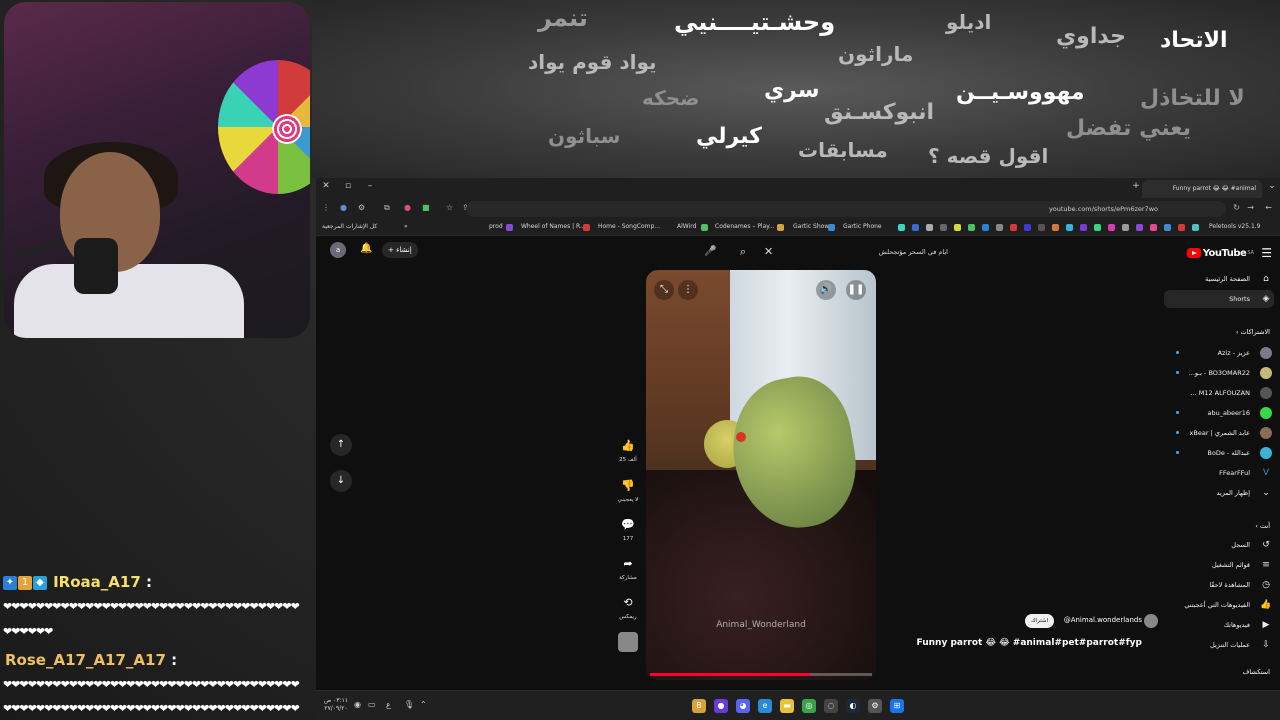 This screenshot has width=1280, height=720. What do you see at coordinates (787, 706) in the screenshot?
I see `file-explorer-icon: ▬` at bounding box center [787, 706].